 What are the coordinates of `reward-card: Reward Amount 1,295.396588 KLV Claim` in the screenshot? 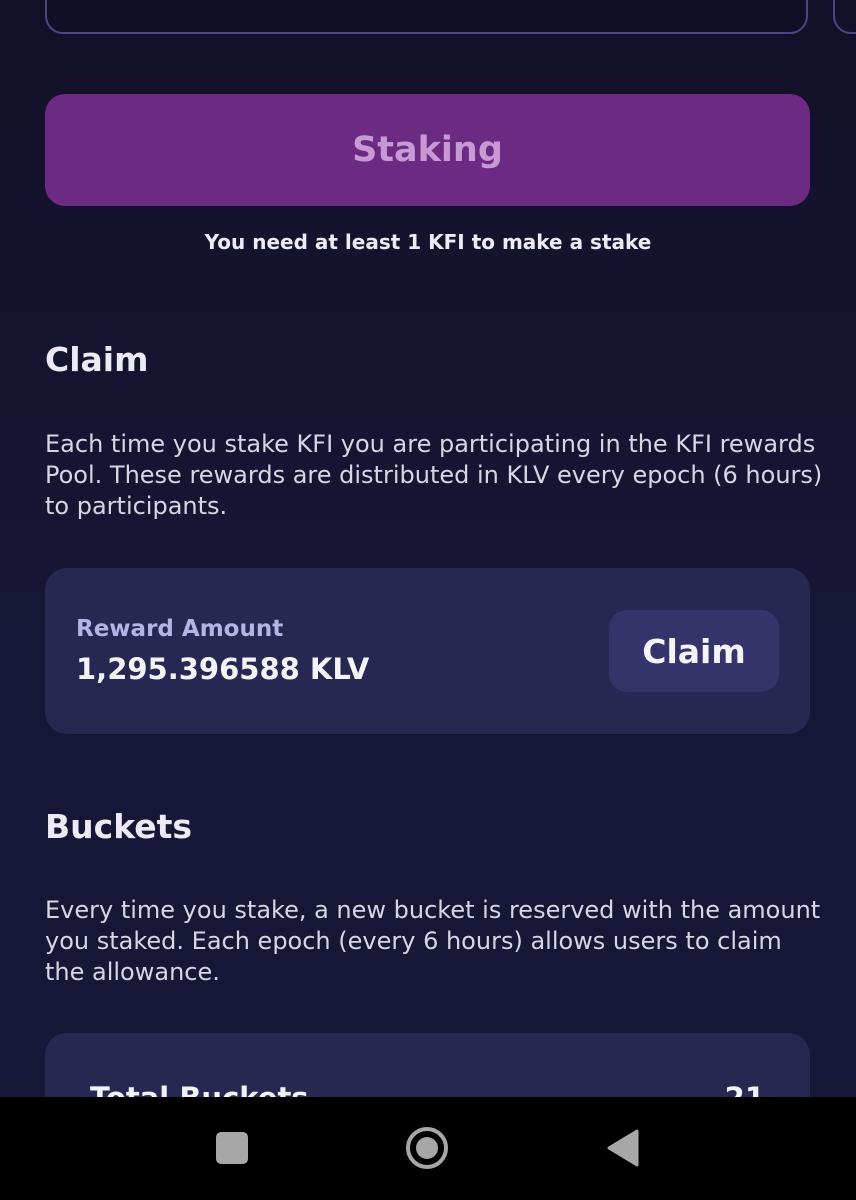 It's located at (427, 651).